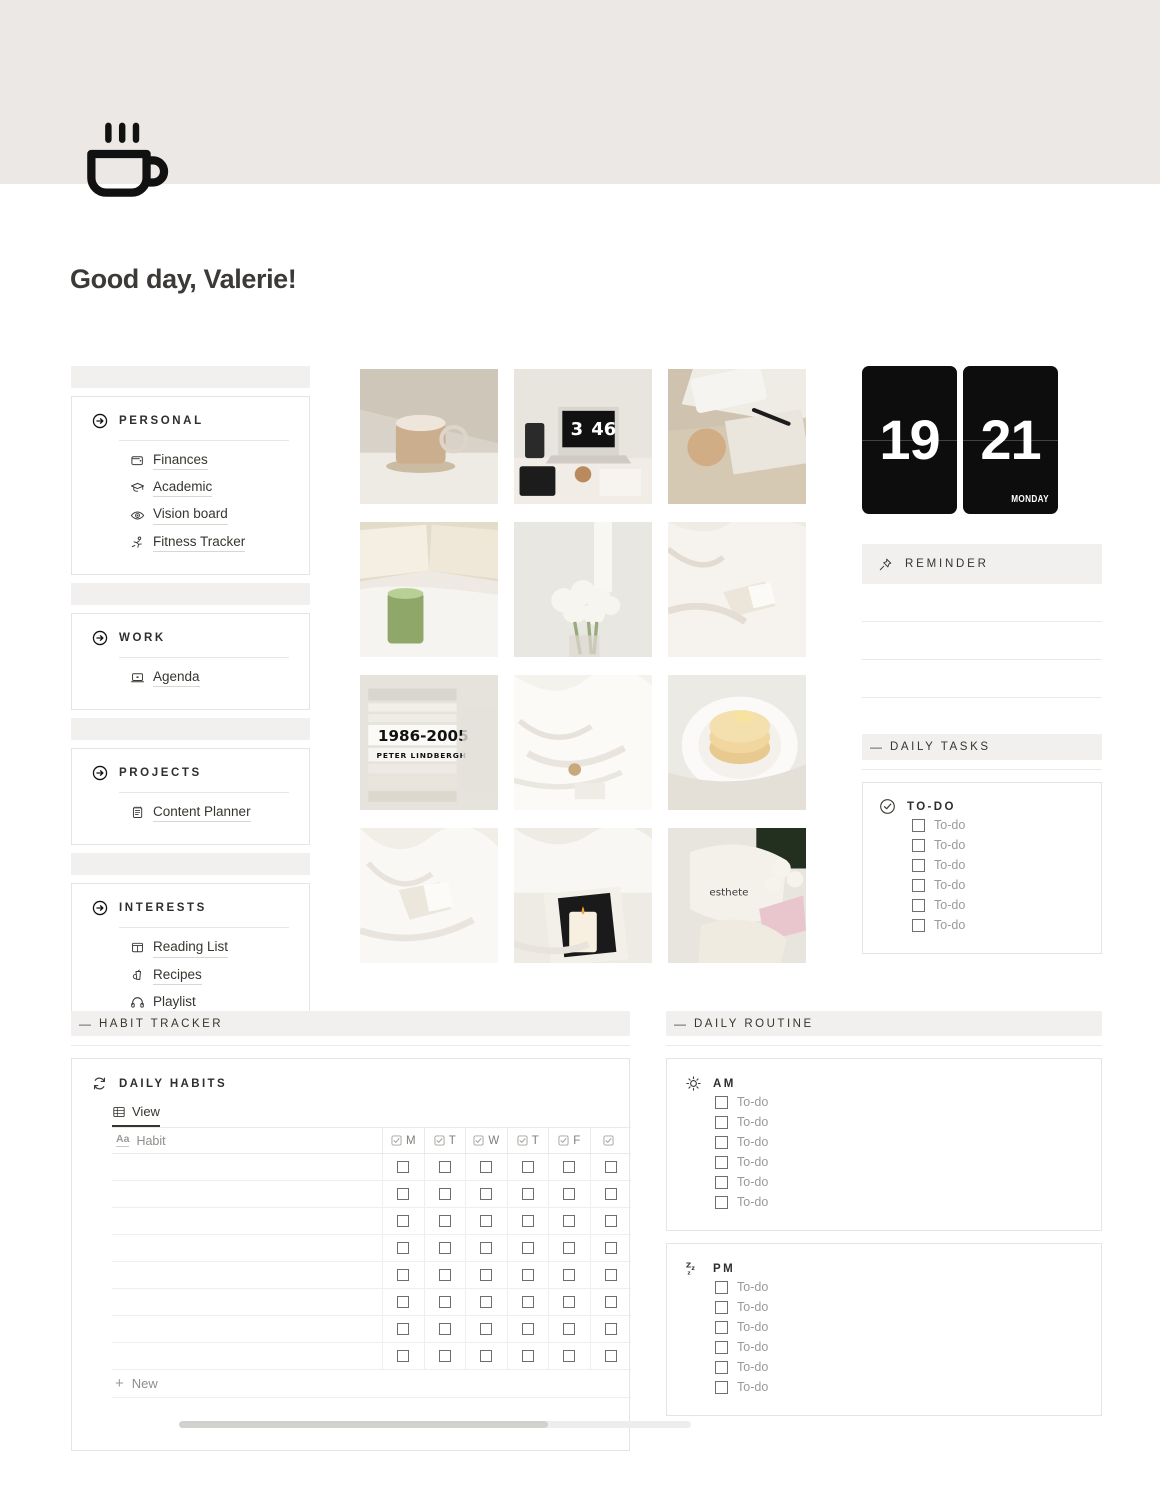 This screenshot has height=1491, width=1160. What do you see at coordinates (209, 947) in the screenshot?
I see `sidebar-item-reading-list: Reading List` at bounding box center [209, 947].